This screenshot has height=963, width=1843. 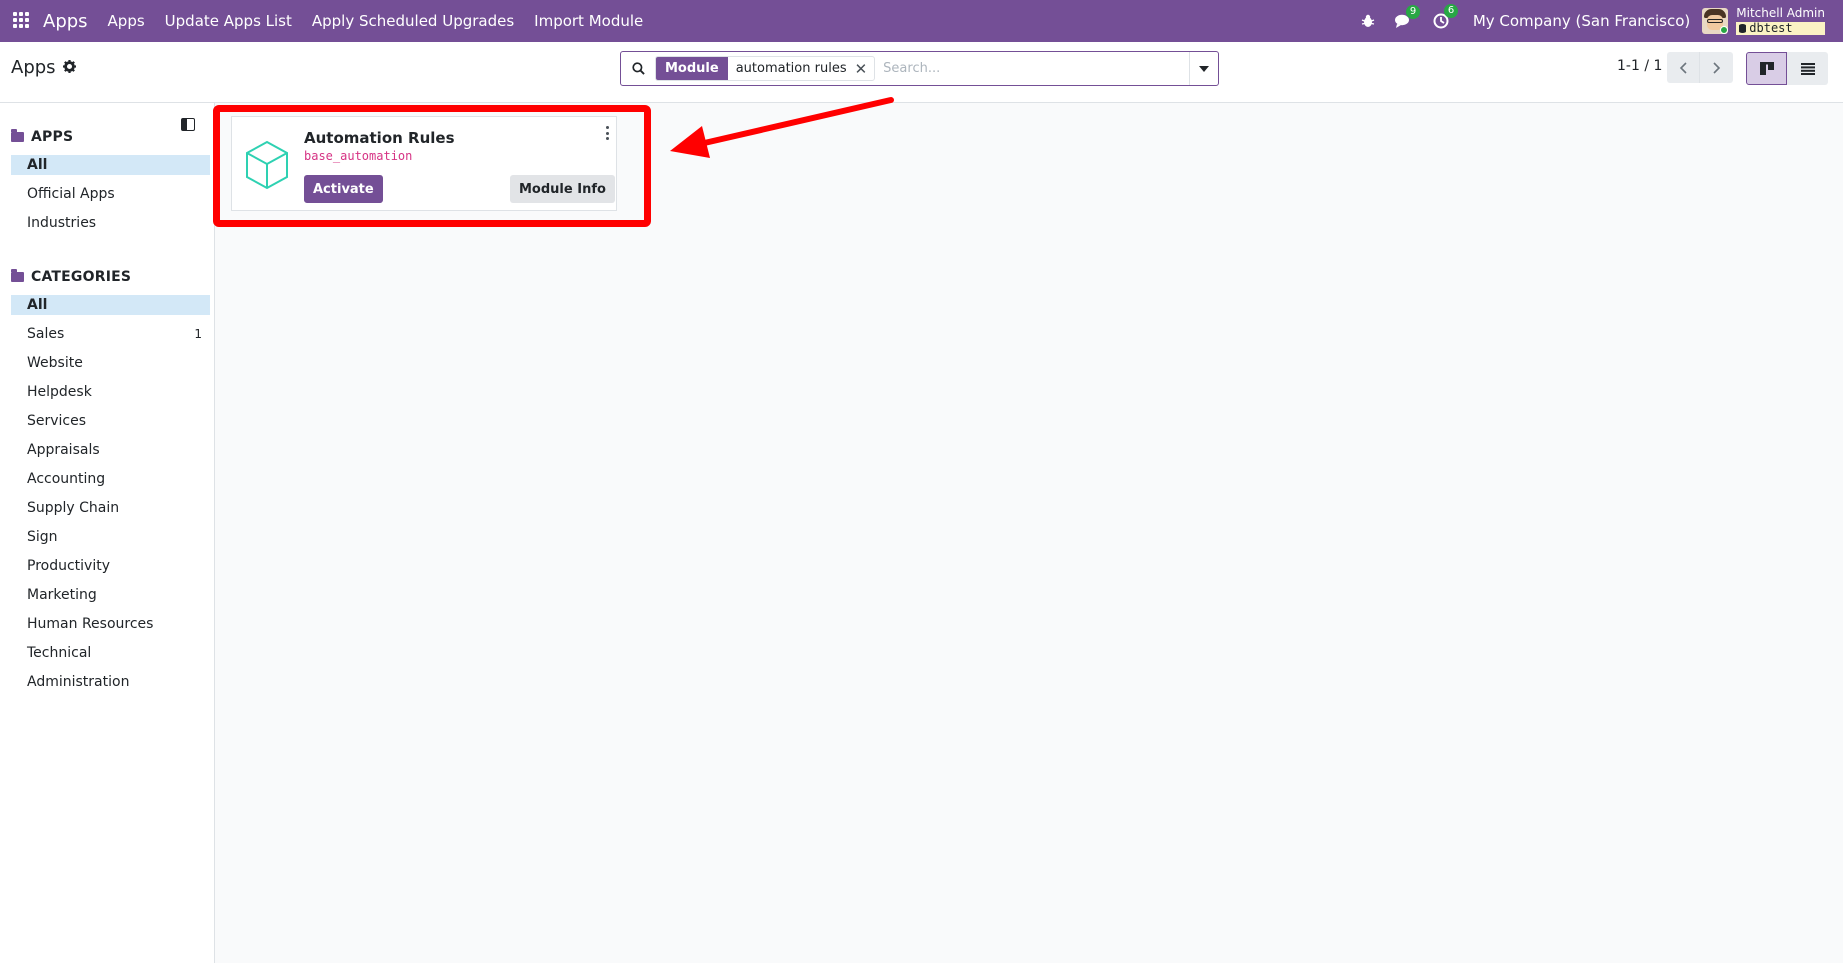 I want to click on module-title: Automation Rules, so click(x=379, y=138).